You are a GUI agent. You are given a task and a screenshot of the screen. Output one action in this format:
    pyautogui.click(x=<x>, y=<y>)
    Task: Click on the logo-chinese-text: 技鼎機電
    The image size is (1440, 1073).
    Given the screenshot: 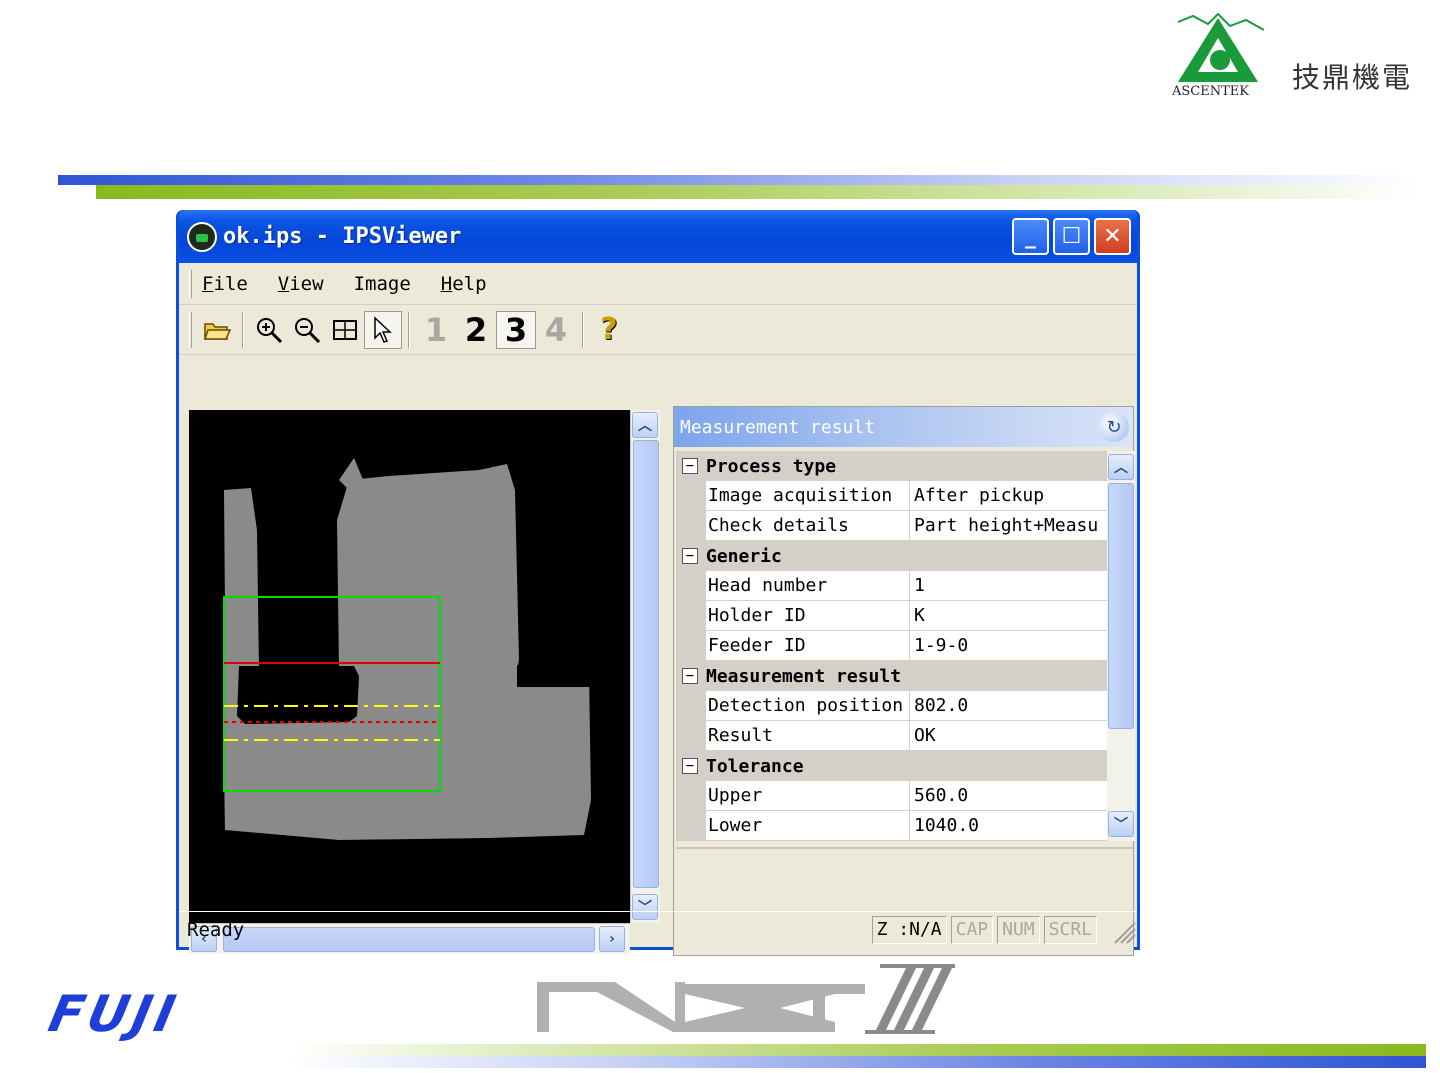 What is the action you would take?
    pyautogui.click(x=1352, y=77)
    